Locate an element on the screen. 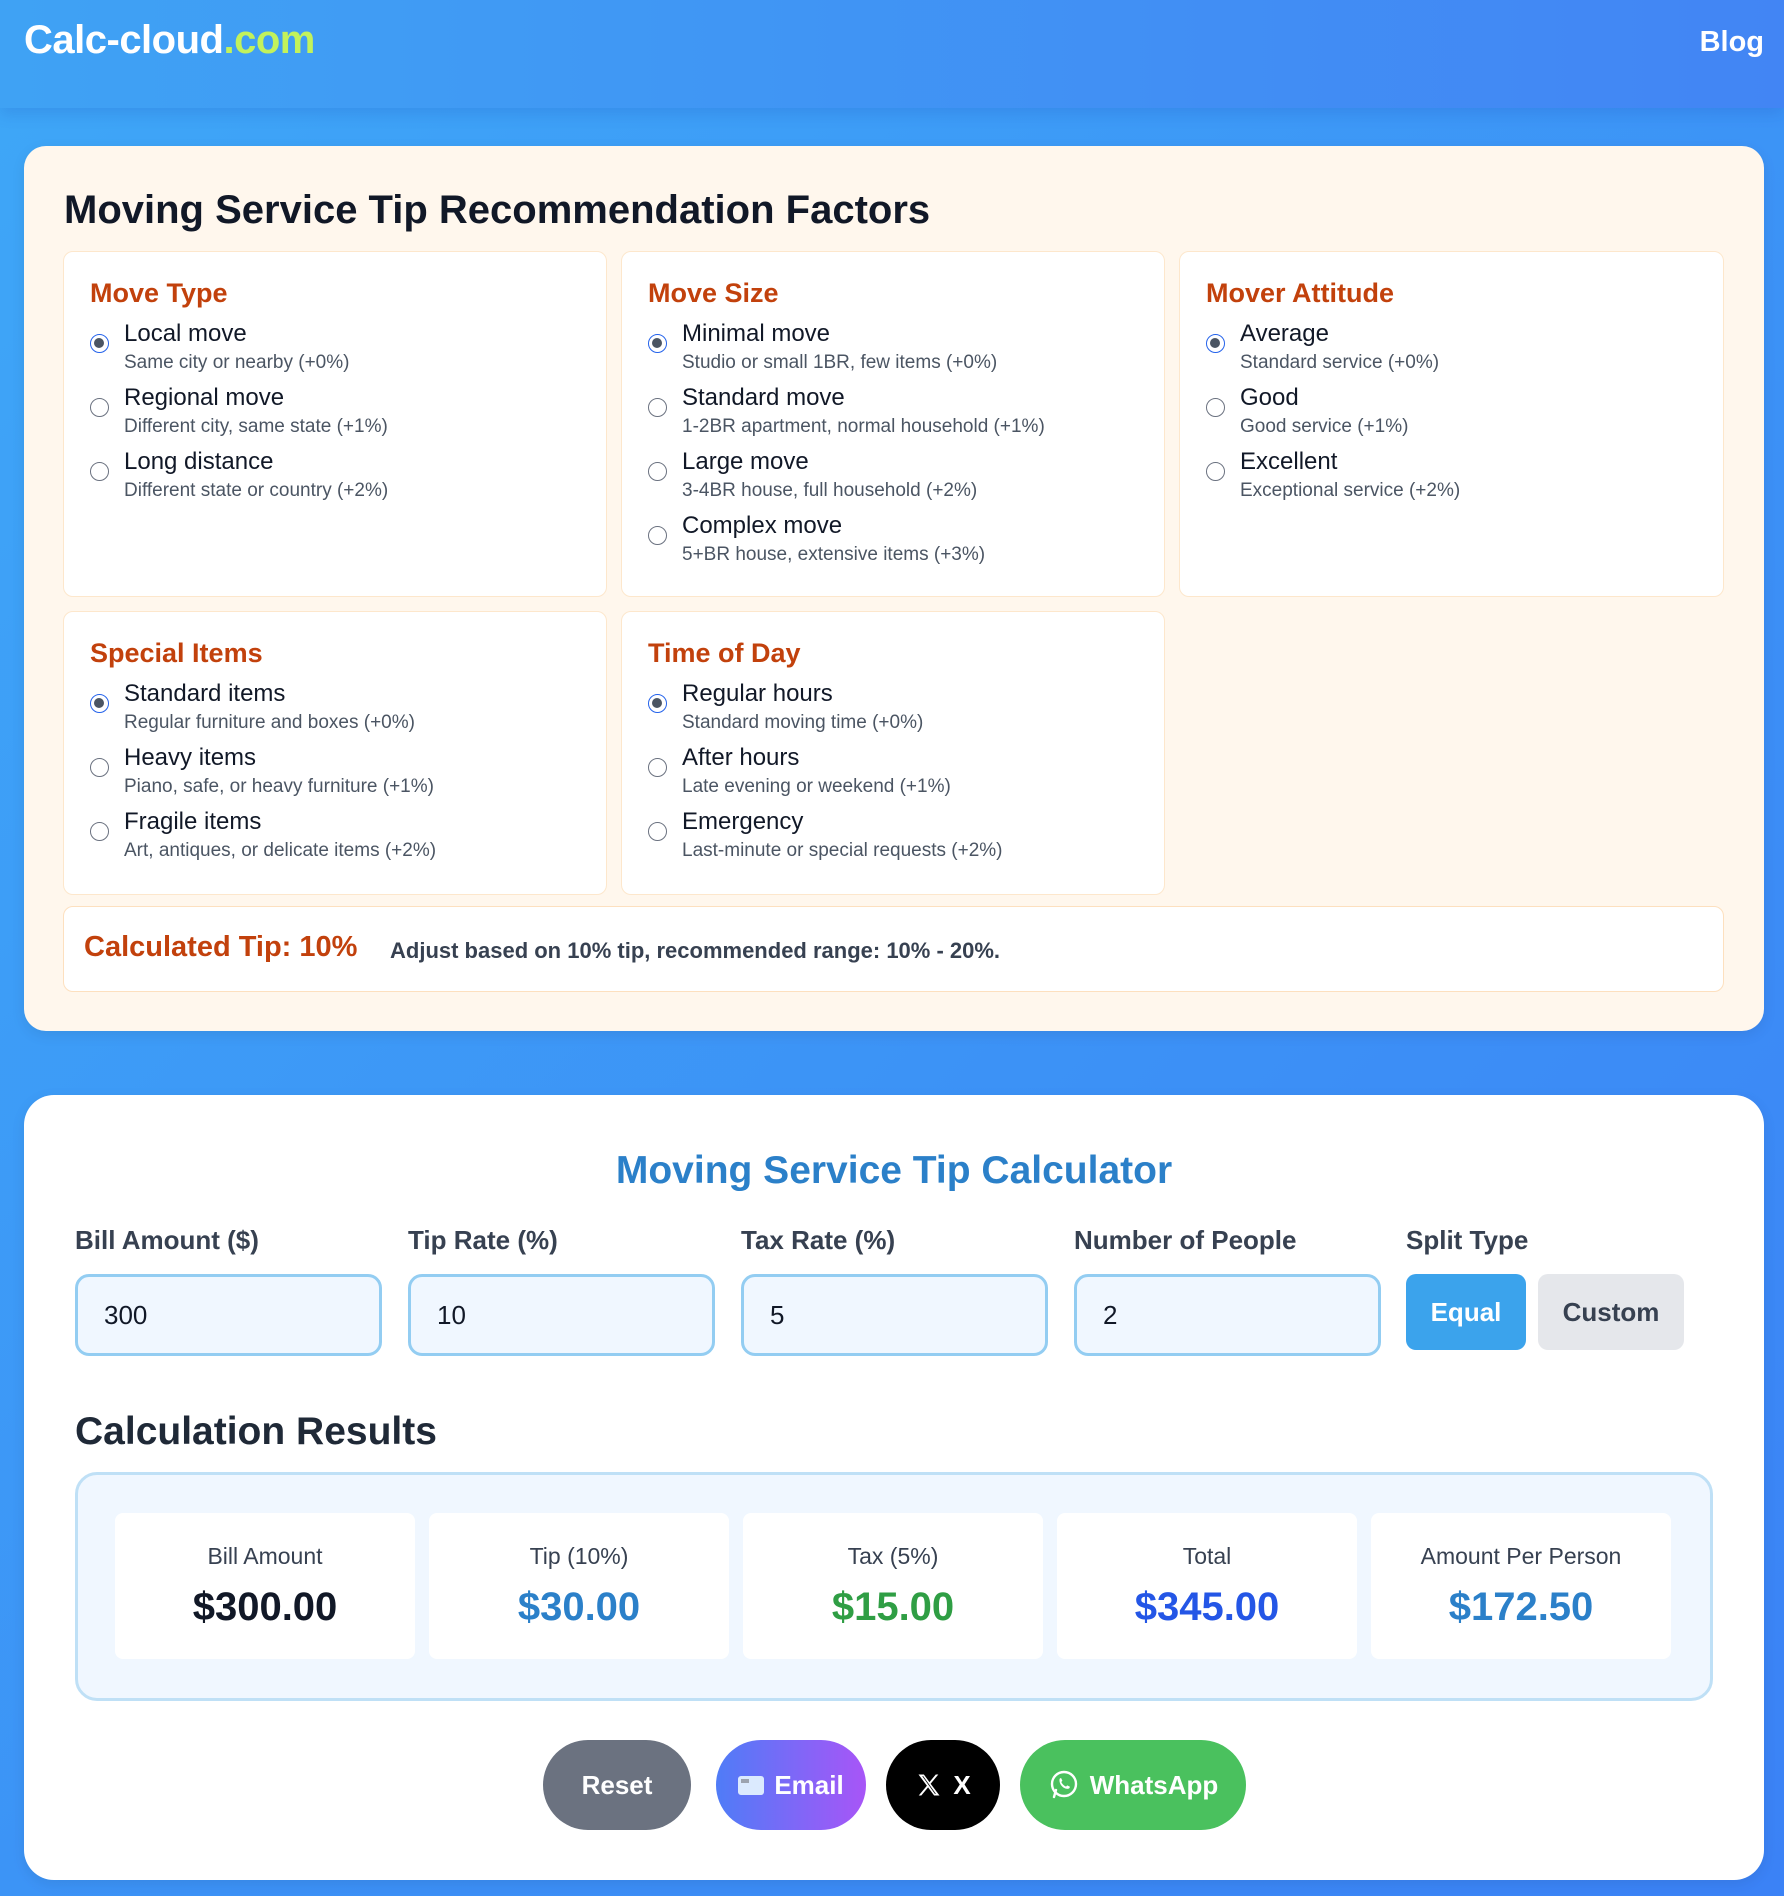 The image size is (1784, 1896). bill-amount-input is located at coordinates (228, 1315).